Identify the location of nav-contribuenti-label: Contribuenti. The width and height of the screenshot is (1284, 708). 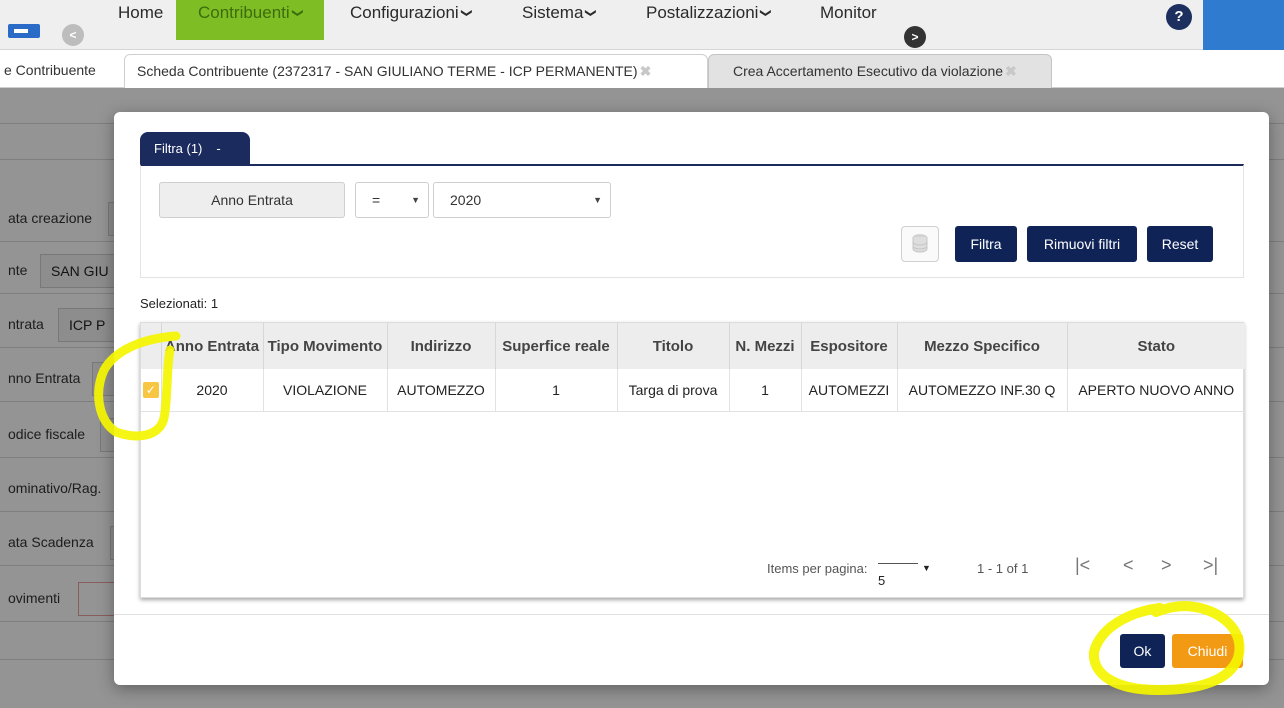
(244, 12).